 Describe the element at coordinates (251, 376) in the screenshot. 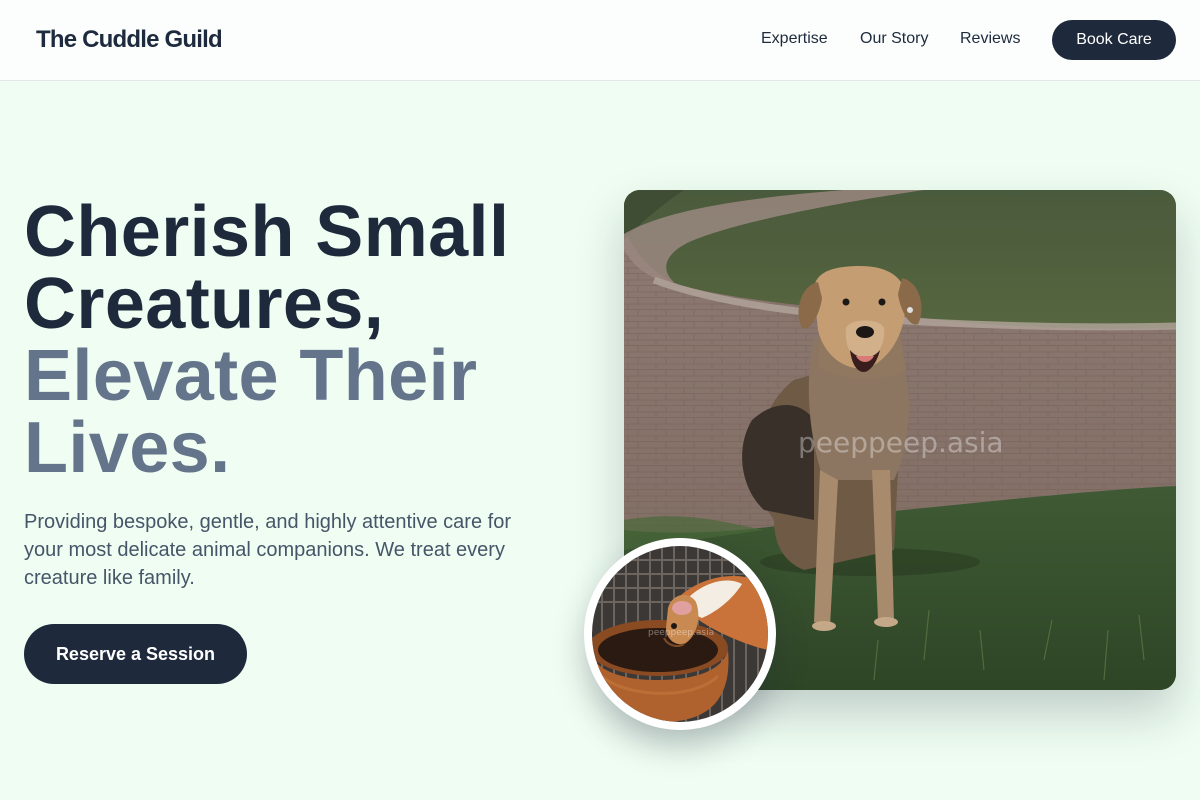

I see `headline-line-3: Elevate Their` at that location.